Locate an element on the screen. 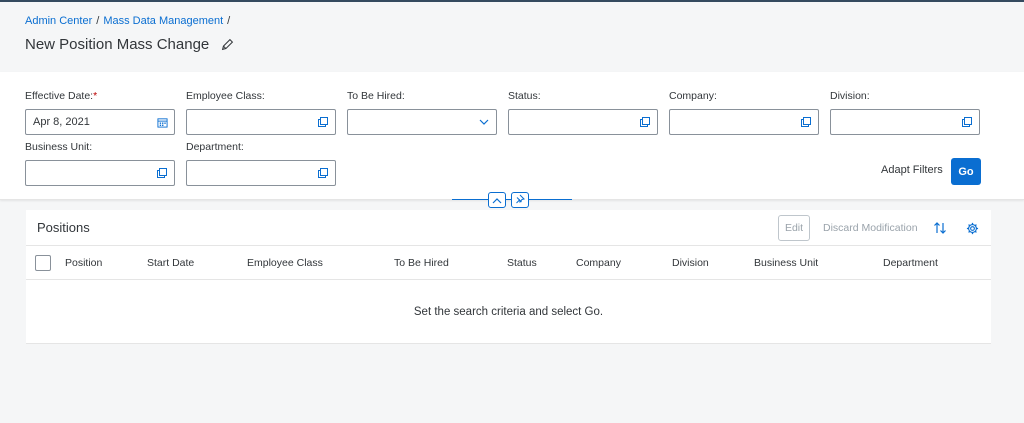 Image resolution: width=1024 pixels, height=423 pixels. adapt-filters-button: Adapt Filters is located at coordinates (912, 170).